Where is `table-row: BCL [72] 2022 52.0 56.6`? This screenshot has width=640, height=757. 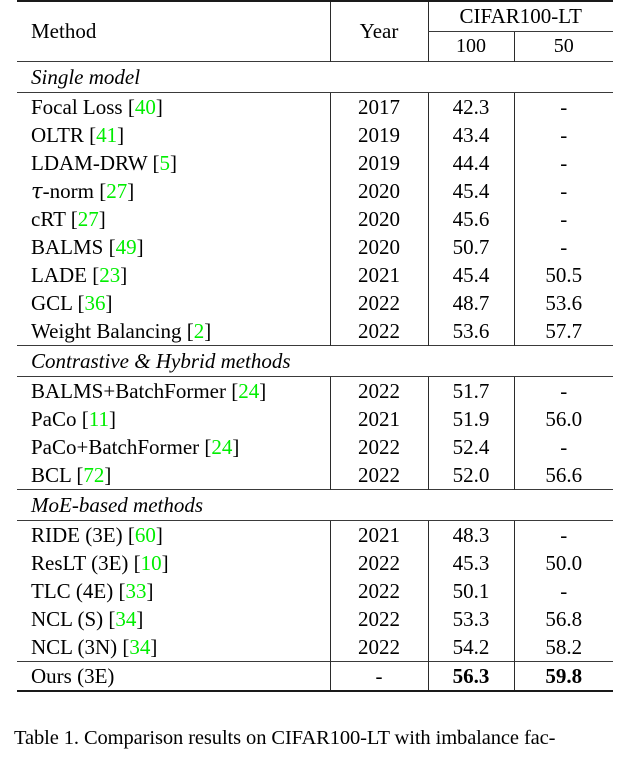 table-row: BCL [72] 2022 52.0 56.6 is located at coordinates (315, 475).